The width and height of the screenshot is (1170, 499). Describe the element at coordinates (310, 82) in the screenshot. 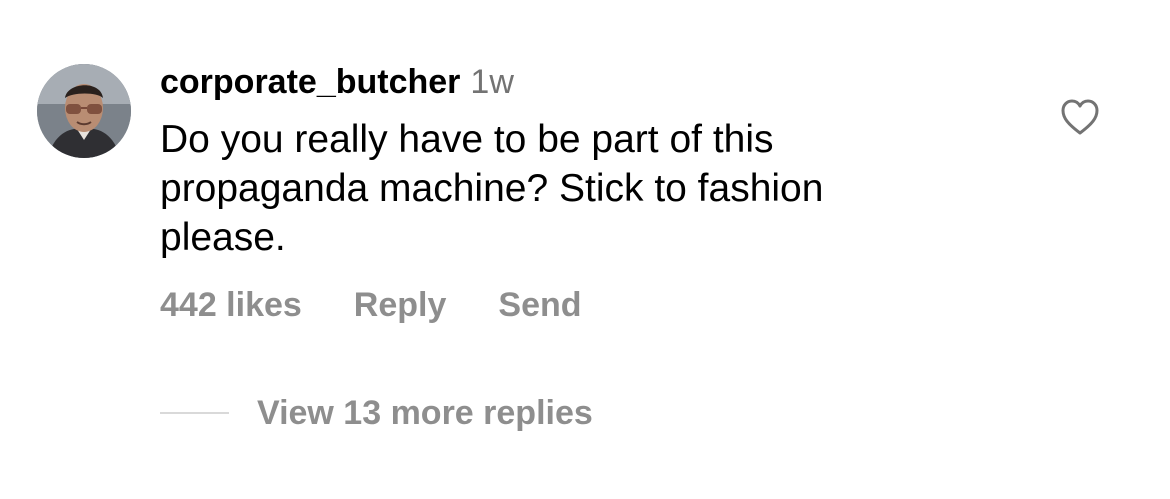

I see `username-link: corporate_butcher` at that location.